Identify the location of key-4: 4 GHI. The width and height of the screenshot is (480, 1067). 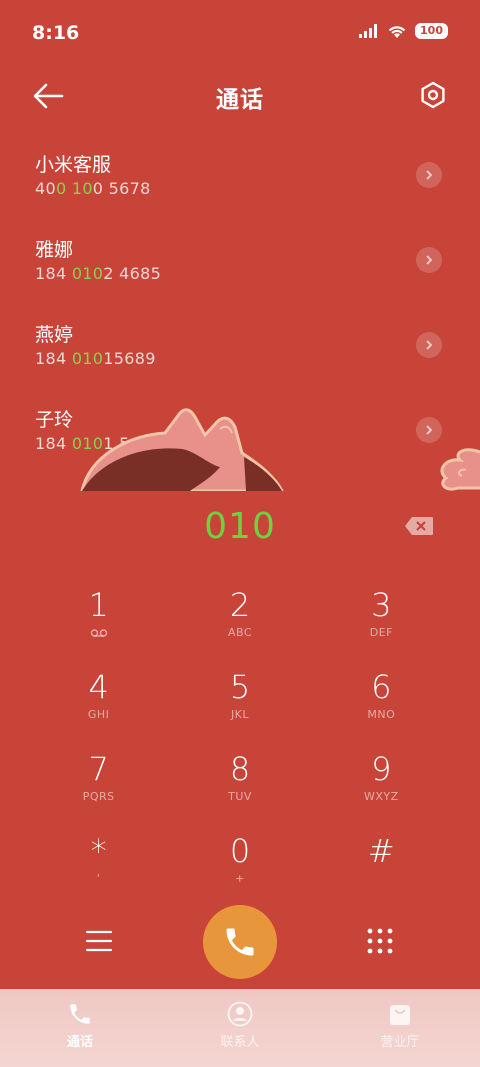
(98, 703).